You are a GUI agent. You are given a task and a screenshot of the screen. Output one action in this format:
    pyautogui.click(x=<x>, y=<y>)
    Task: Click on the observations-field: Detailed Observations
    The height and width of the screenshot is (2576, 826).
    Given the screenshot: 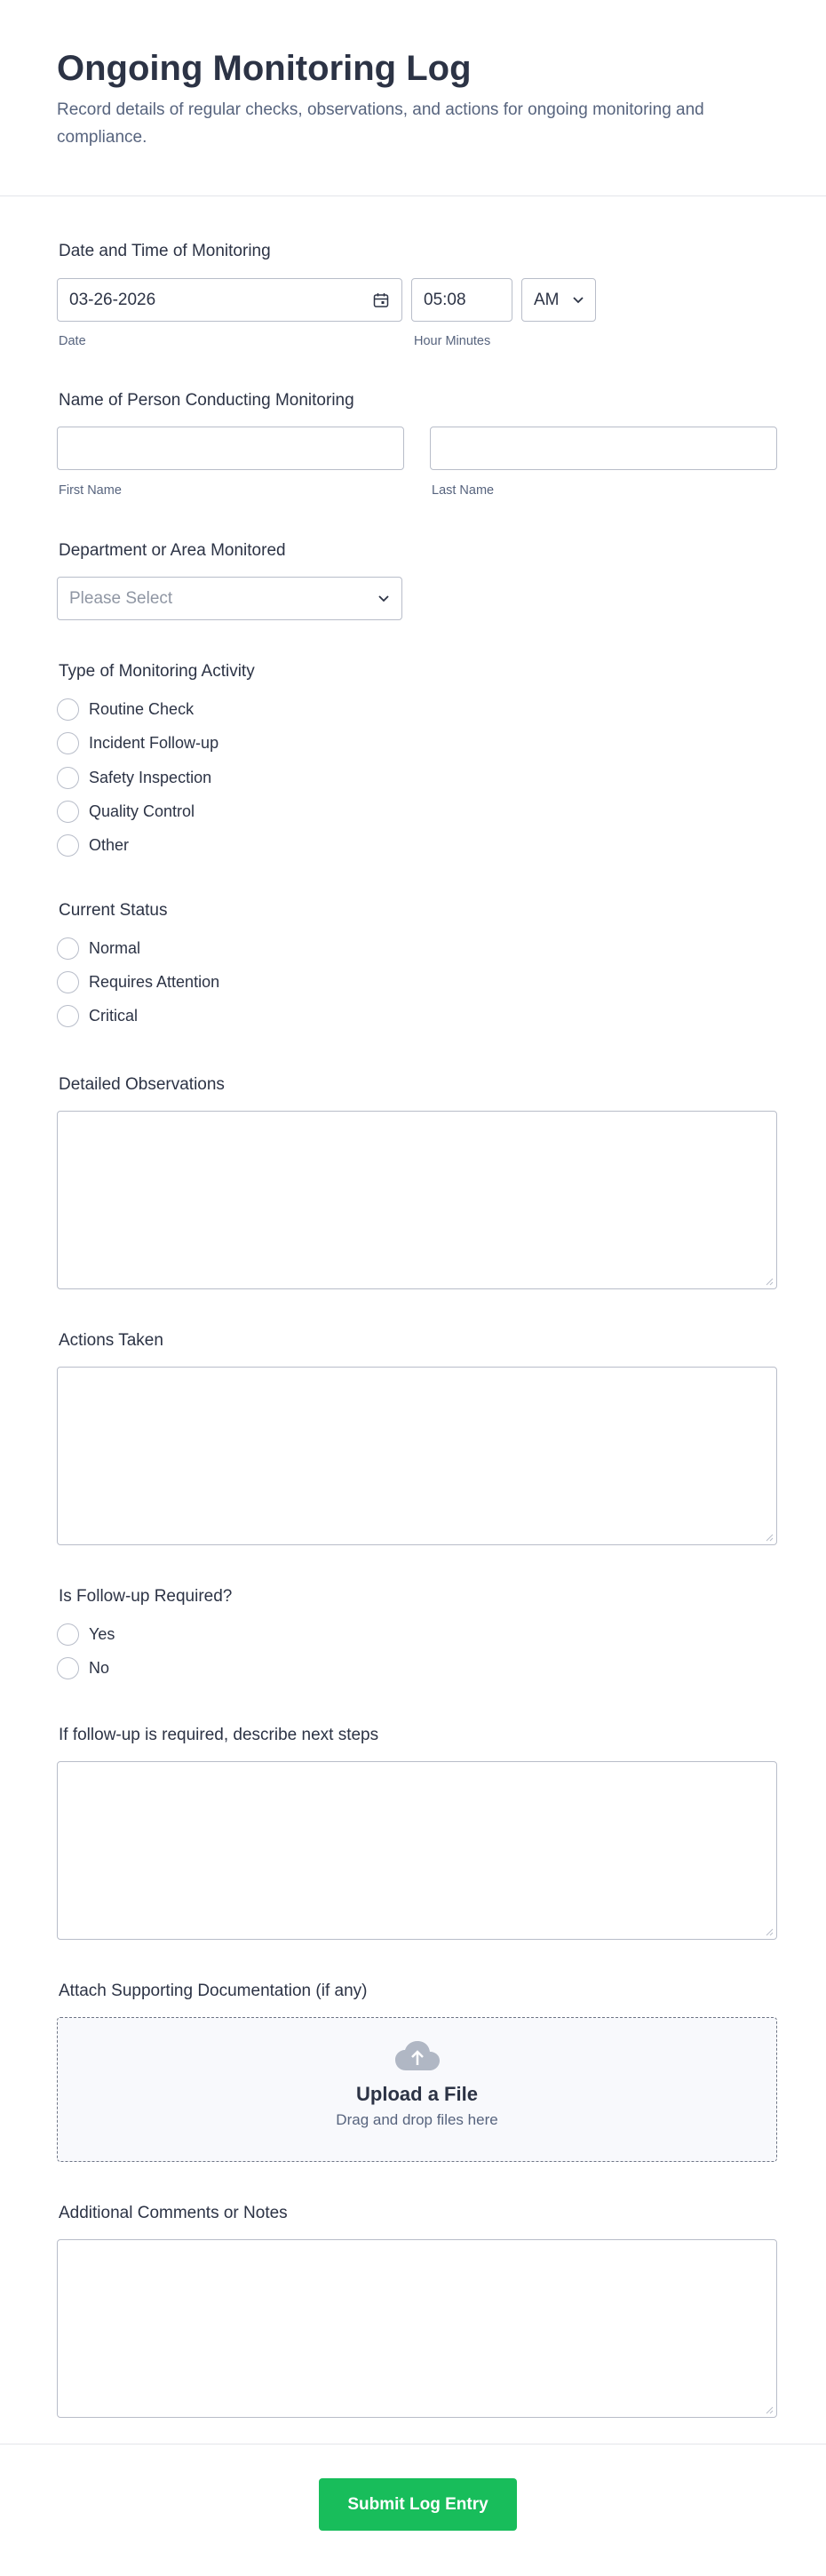 What is the action you would take?
    pyautogui.click(x=417, y=1185)
    